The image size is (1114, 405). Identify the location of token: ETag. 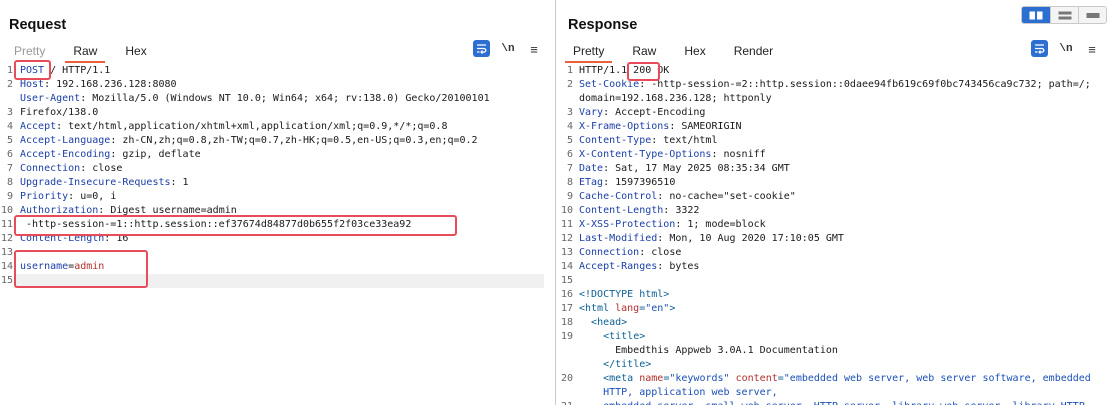
(591, 182).